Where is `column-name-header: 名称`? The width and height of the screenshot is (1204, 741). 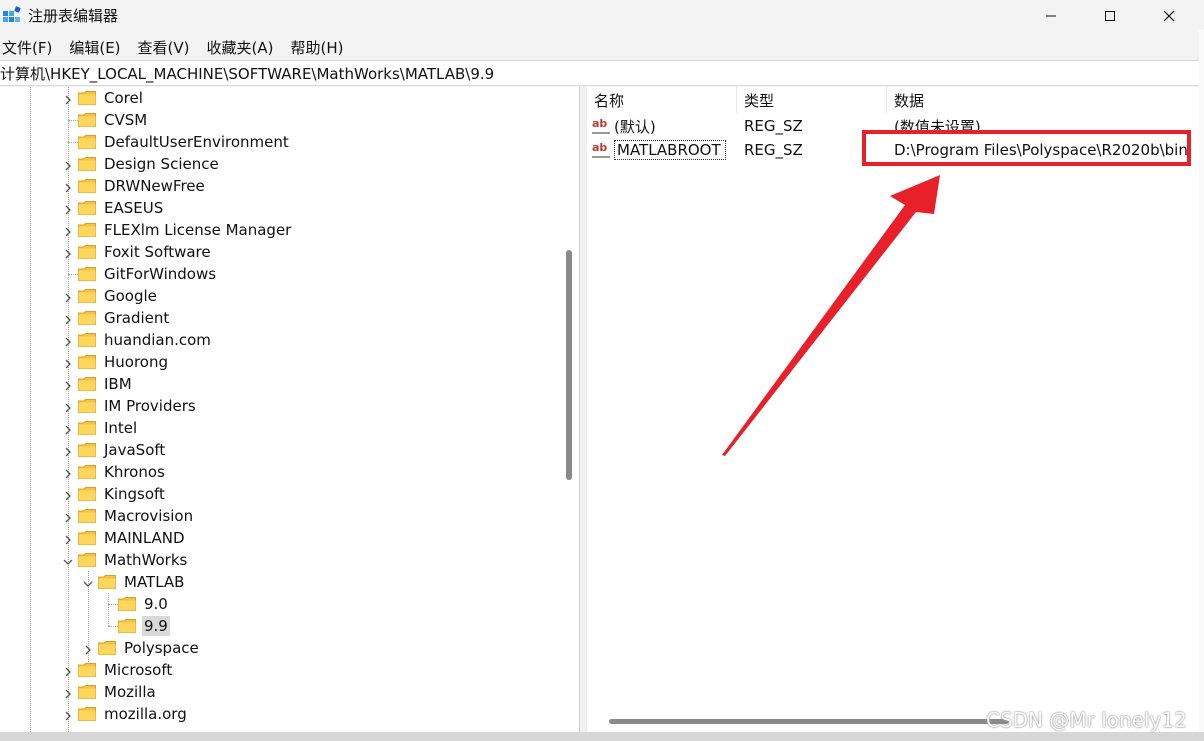
column-name-header: 名称 is located at coordinates (662, 100).